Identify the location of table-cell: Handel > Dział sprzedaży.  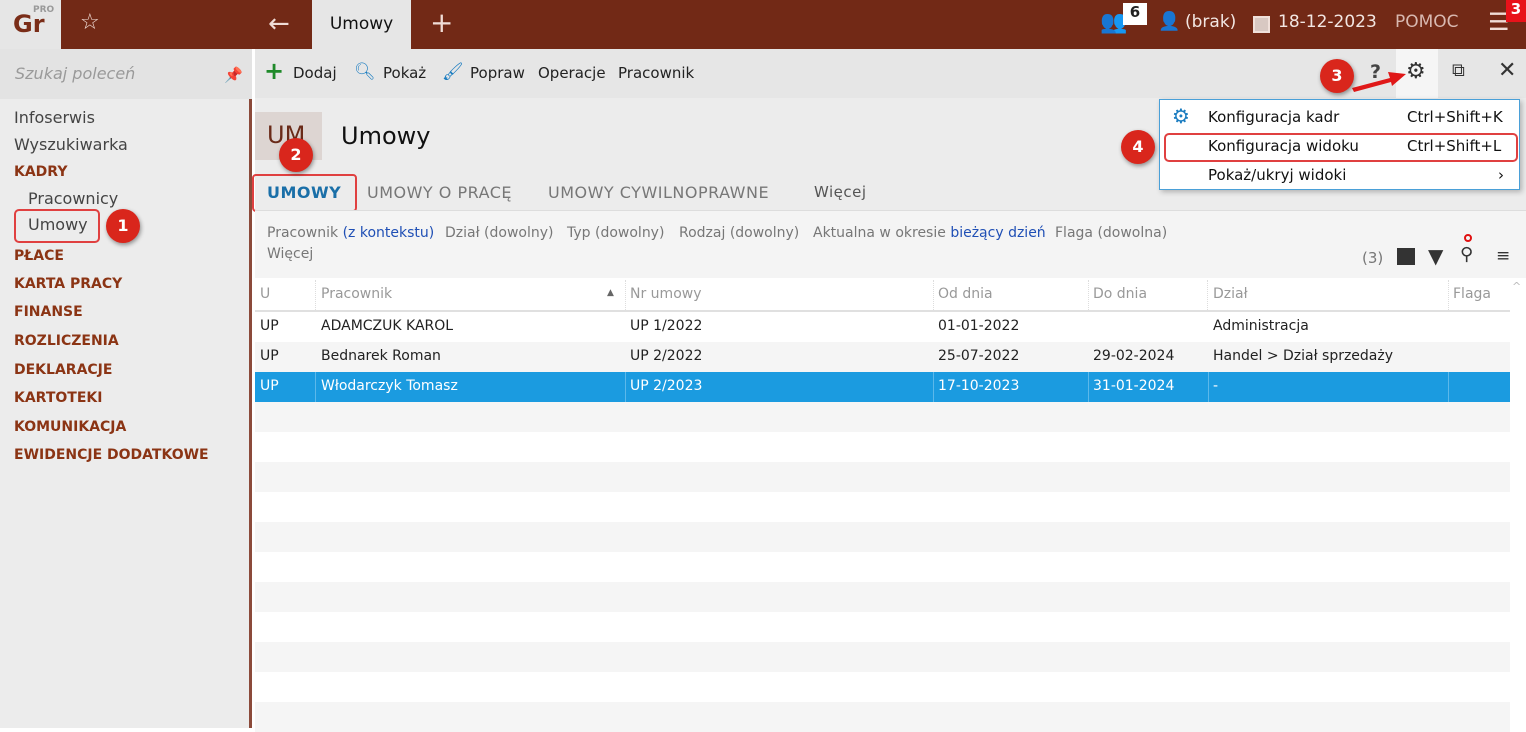
(1303, 356).